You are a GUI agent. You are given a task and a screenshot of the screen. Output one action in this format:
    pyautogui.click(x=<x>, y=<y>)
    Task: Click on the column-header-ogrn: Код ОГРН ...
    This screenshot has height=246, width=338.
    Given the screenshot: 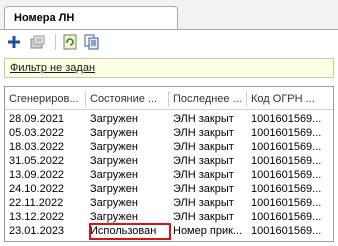 What is the action you would take?
    pyautogui.click(x=290, y=98)
    